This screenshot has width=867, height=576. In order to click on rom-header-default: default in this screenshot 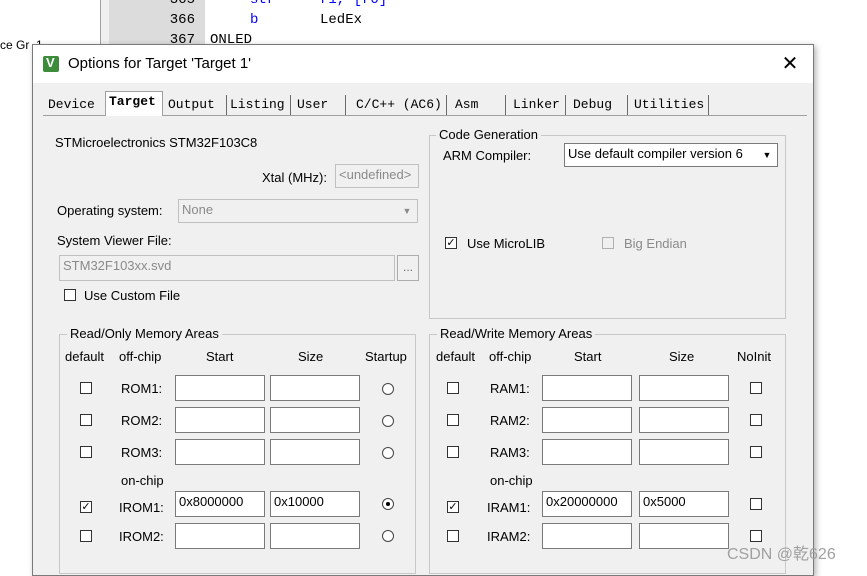, I will do `click(85, 356)`.